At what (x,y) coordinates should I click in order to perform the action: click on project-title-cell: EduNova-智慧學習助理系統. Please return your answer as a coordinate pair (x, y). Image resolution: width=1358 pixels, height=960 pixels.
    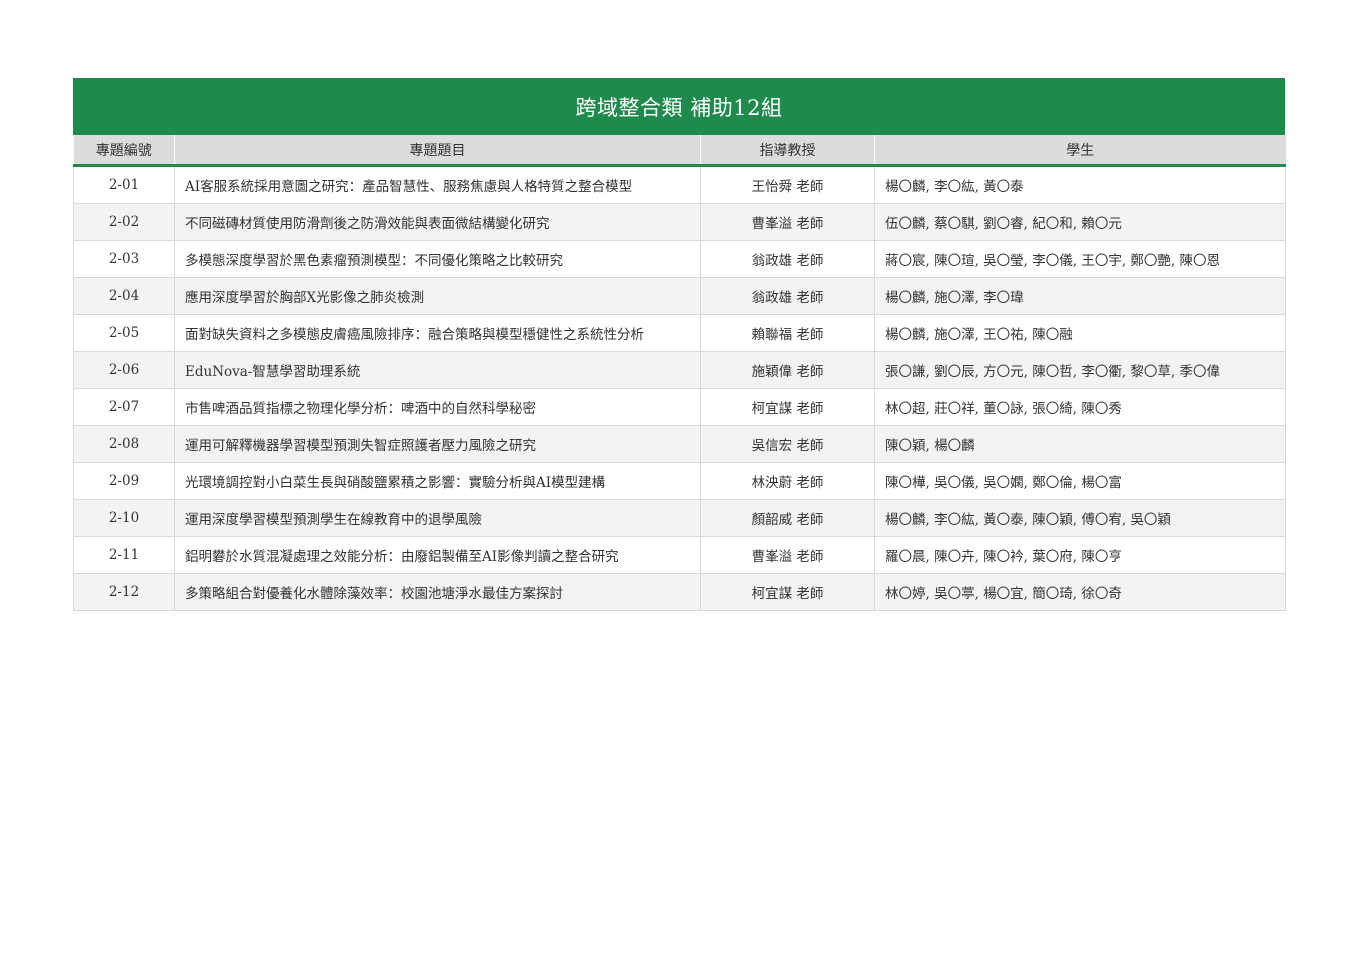
    Looking at the image, I should click on (437, 370).